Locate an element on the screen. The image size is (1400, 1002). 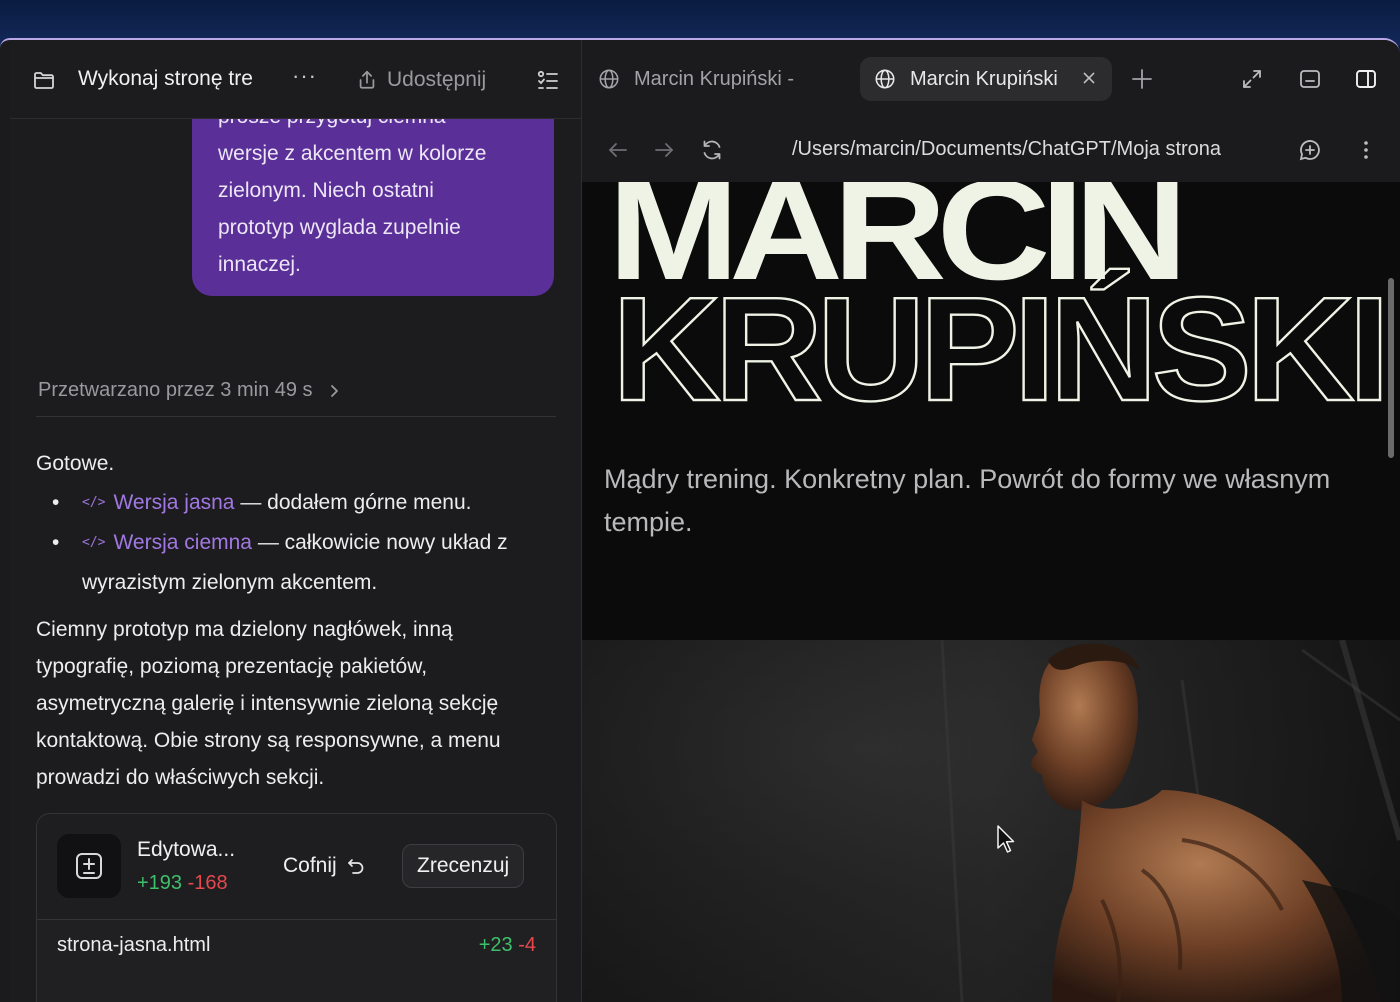
share-button: Udostępnij is located at coordinates (421, 80).